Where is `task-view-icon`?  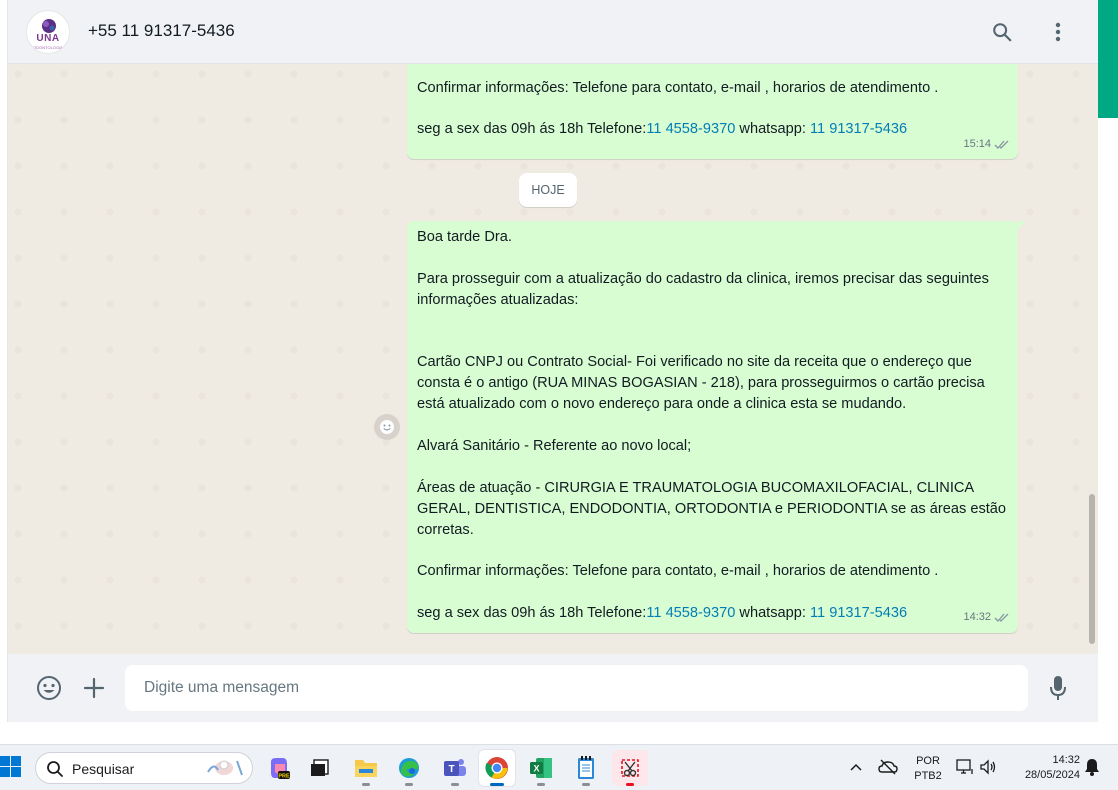 task-view-icon is located at coordinates (320, 768).